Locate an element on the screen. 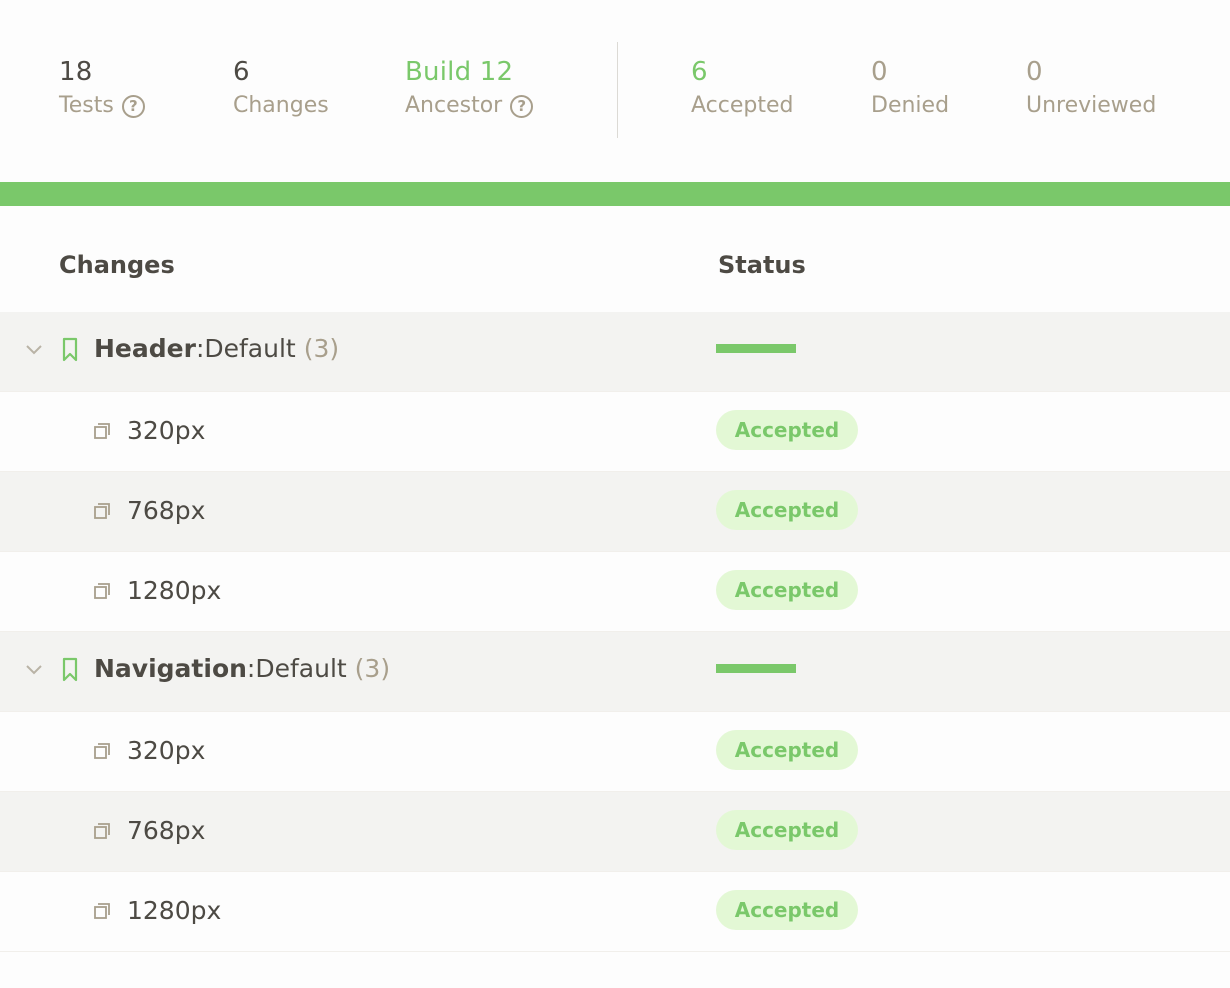 The image size is (1230, 988). denied-count: 0 is located at coordinates (879, 72).